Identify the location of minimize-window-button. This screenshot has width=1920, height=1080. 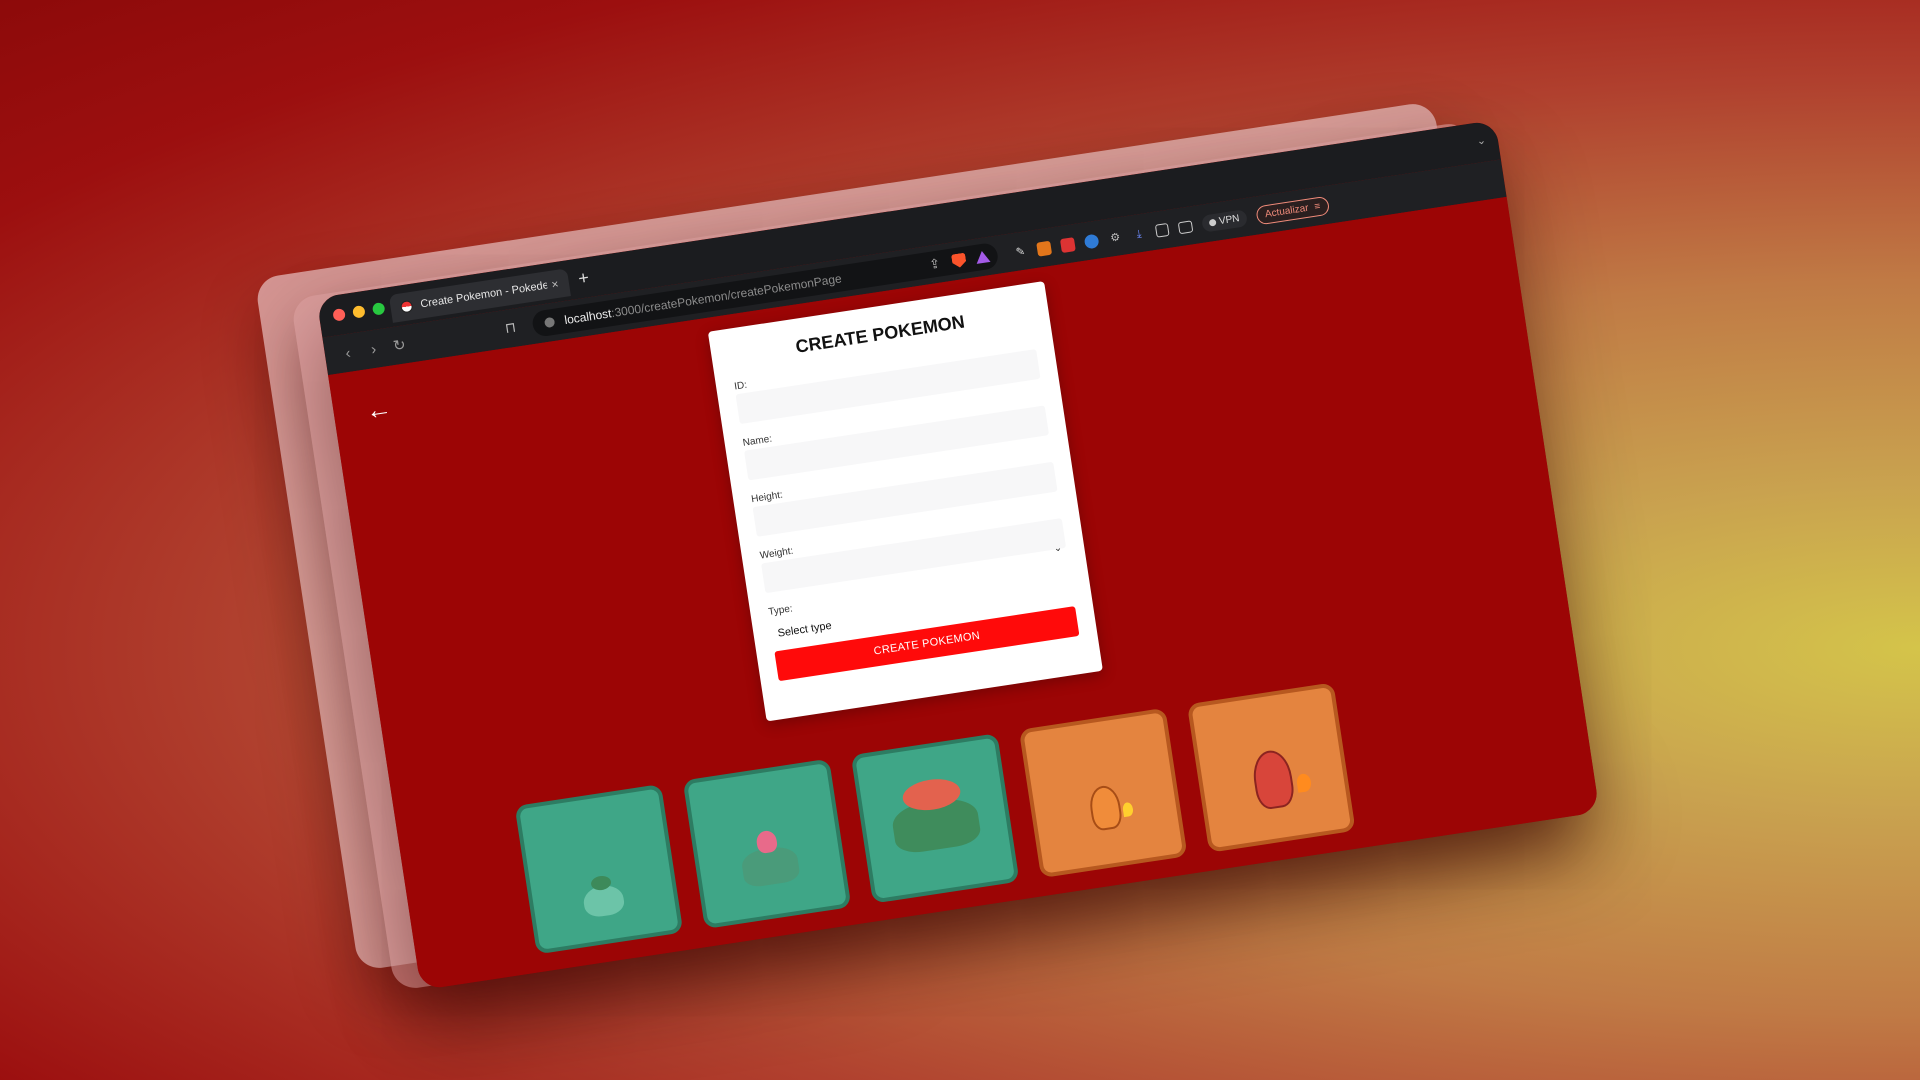
(359, 312).